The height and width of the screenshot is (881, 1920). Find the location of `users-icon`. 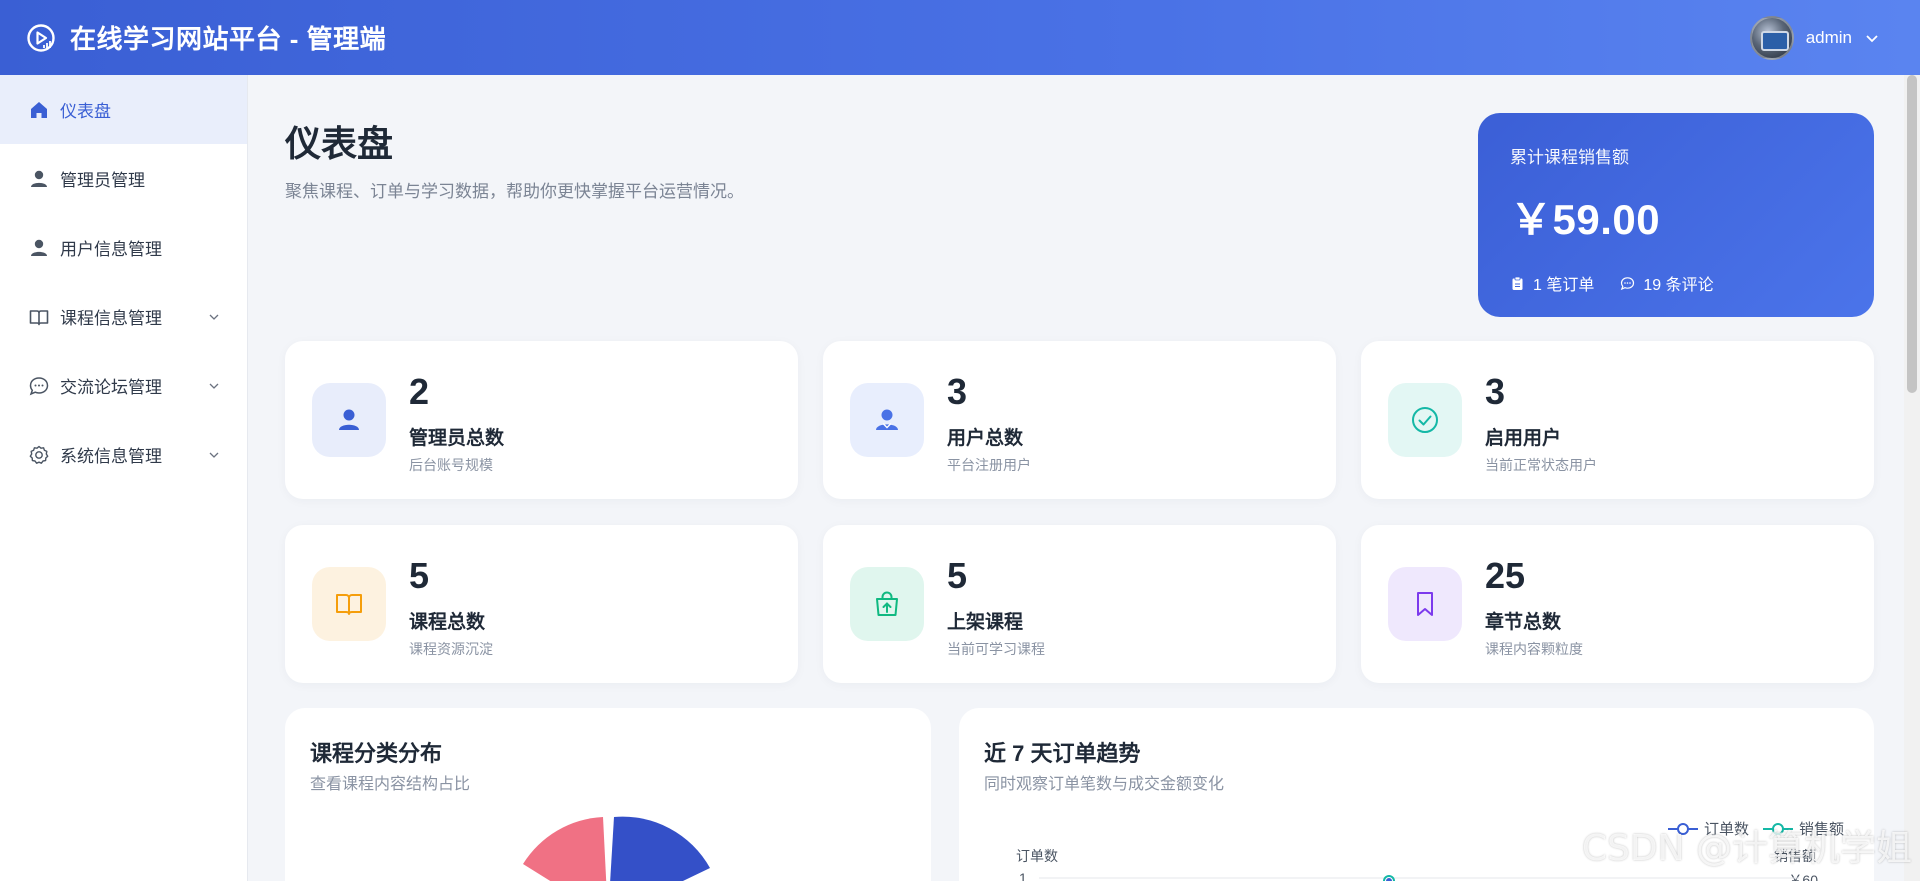

users-icon is located at coordinates (887, 419).